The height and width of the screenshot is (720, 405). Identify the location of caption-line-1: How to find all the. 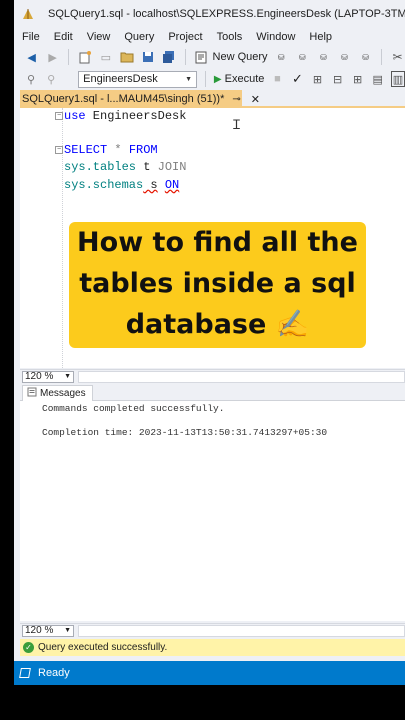
(217, 242).